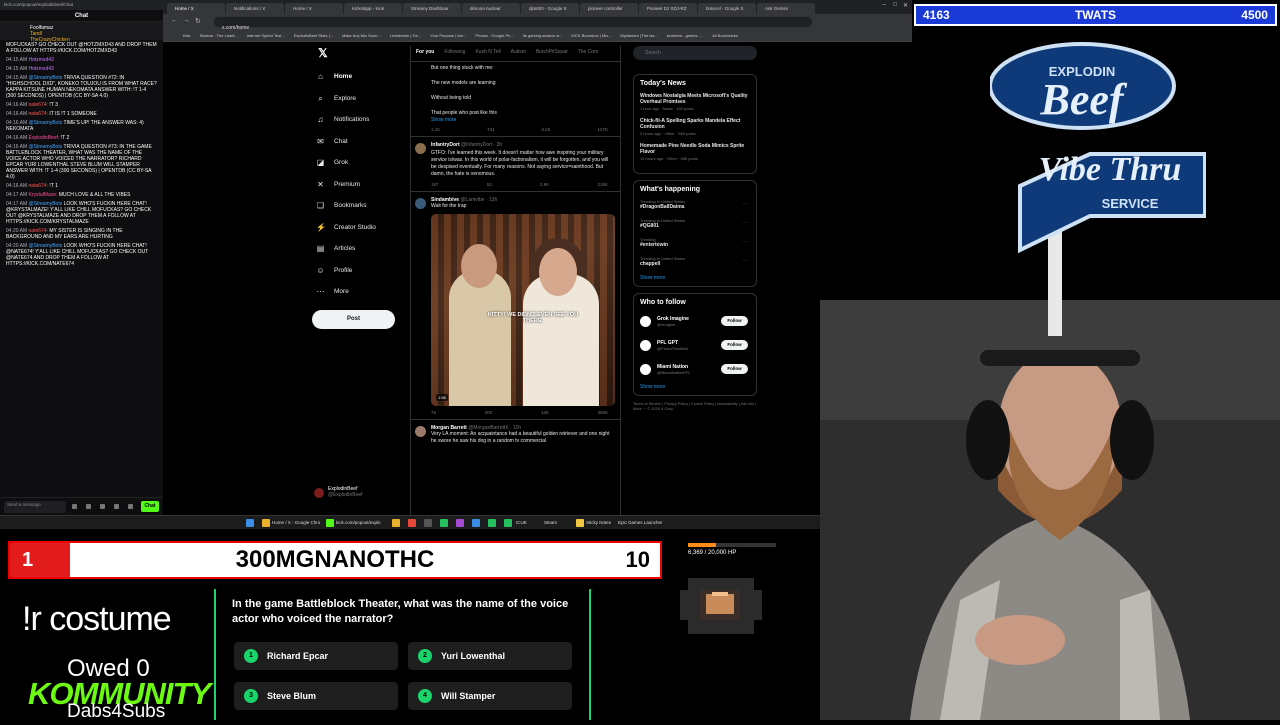  Describe the element at coordinates (602, 129) in the screenshot. I see `view-count: 127K` at that location.